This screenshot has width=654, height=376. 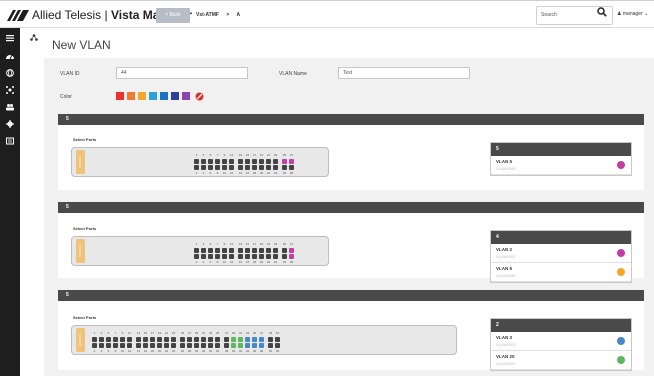 I want to click on vlan-name-field: Test, so click(x=404, y=73).